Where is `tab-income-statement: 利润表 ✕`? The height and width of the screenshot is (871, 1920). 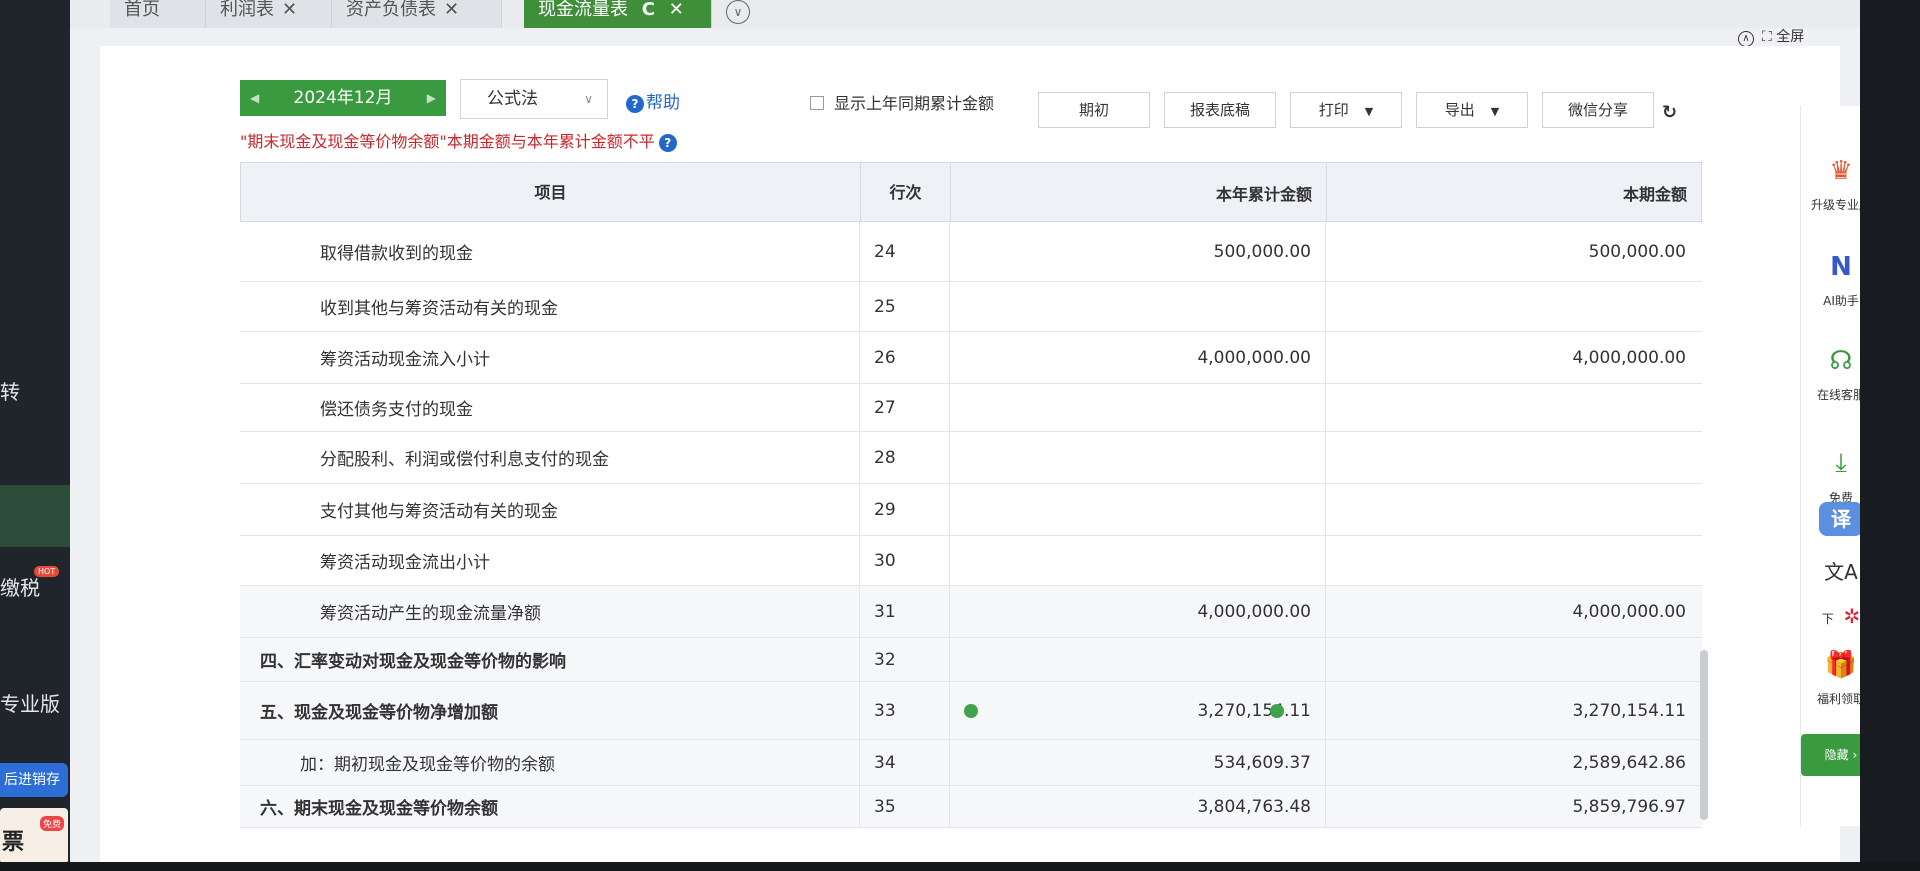 tab-income-statement: 利润表 ✕ is located at coordinates (269, 14).